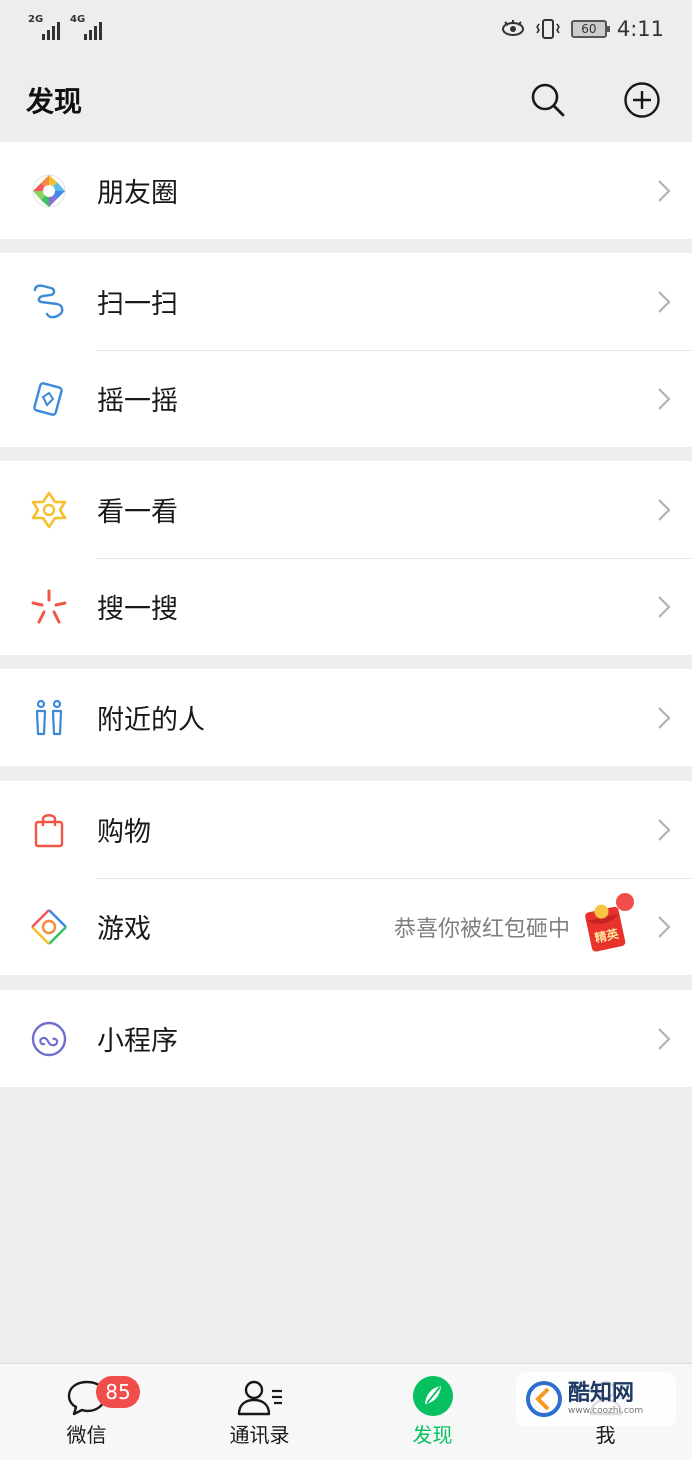 This screenshot has height=1460, width=692. I want to click on menu-group-scan-shake: 扫一扫 摇一摇, so click(346, 350).